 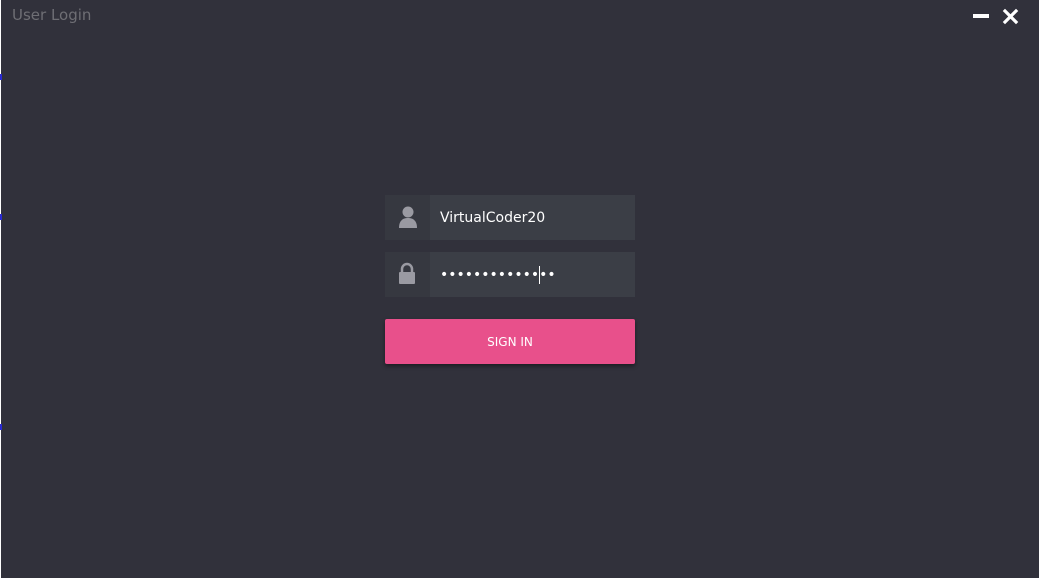 What do you see at coordinates (539, 275) in the screenshot?
I see `text-cursor` at bounding box center [539, 275].